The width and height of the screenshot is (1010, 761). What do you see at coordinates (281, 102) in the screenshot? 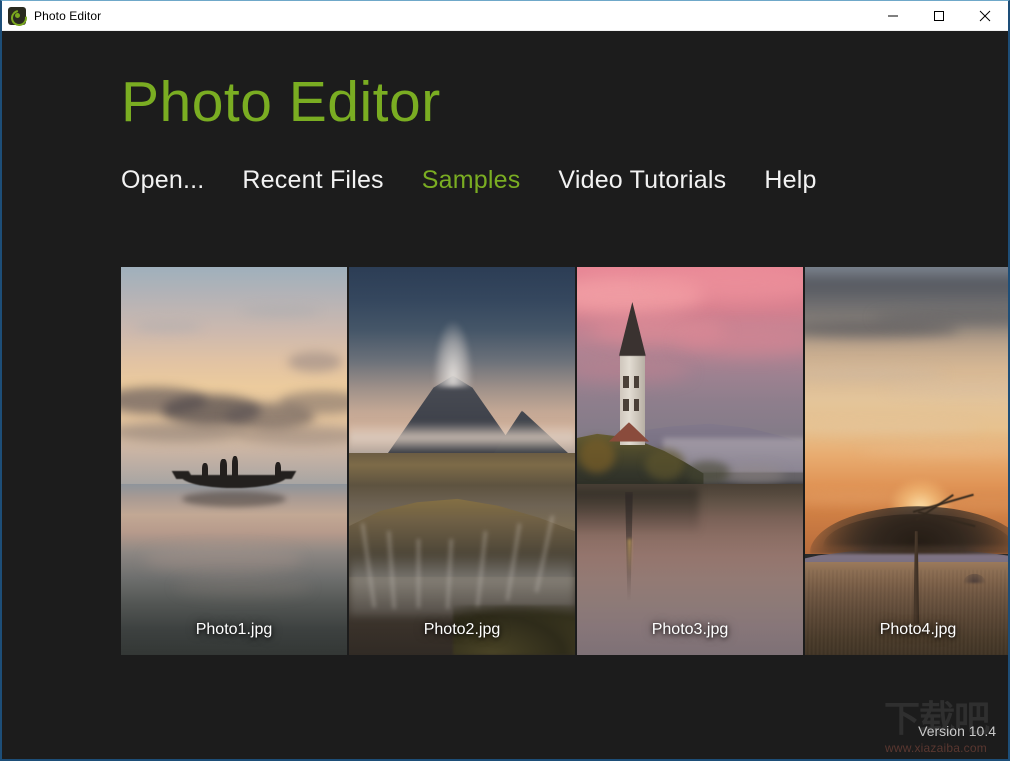
I see `page-title: Photo Editor` at bounding box center [281, 102].